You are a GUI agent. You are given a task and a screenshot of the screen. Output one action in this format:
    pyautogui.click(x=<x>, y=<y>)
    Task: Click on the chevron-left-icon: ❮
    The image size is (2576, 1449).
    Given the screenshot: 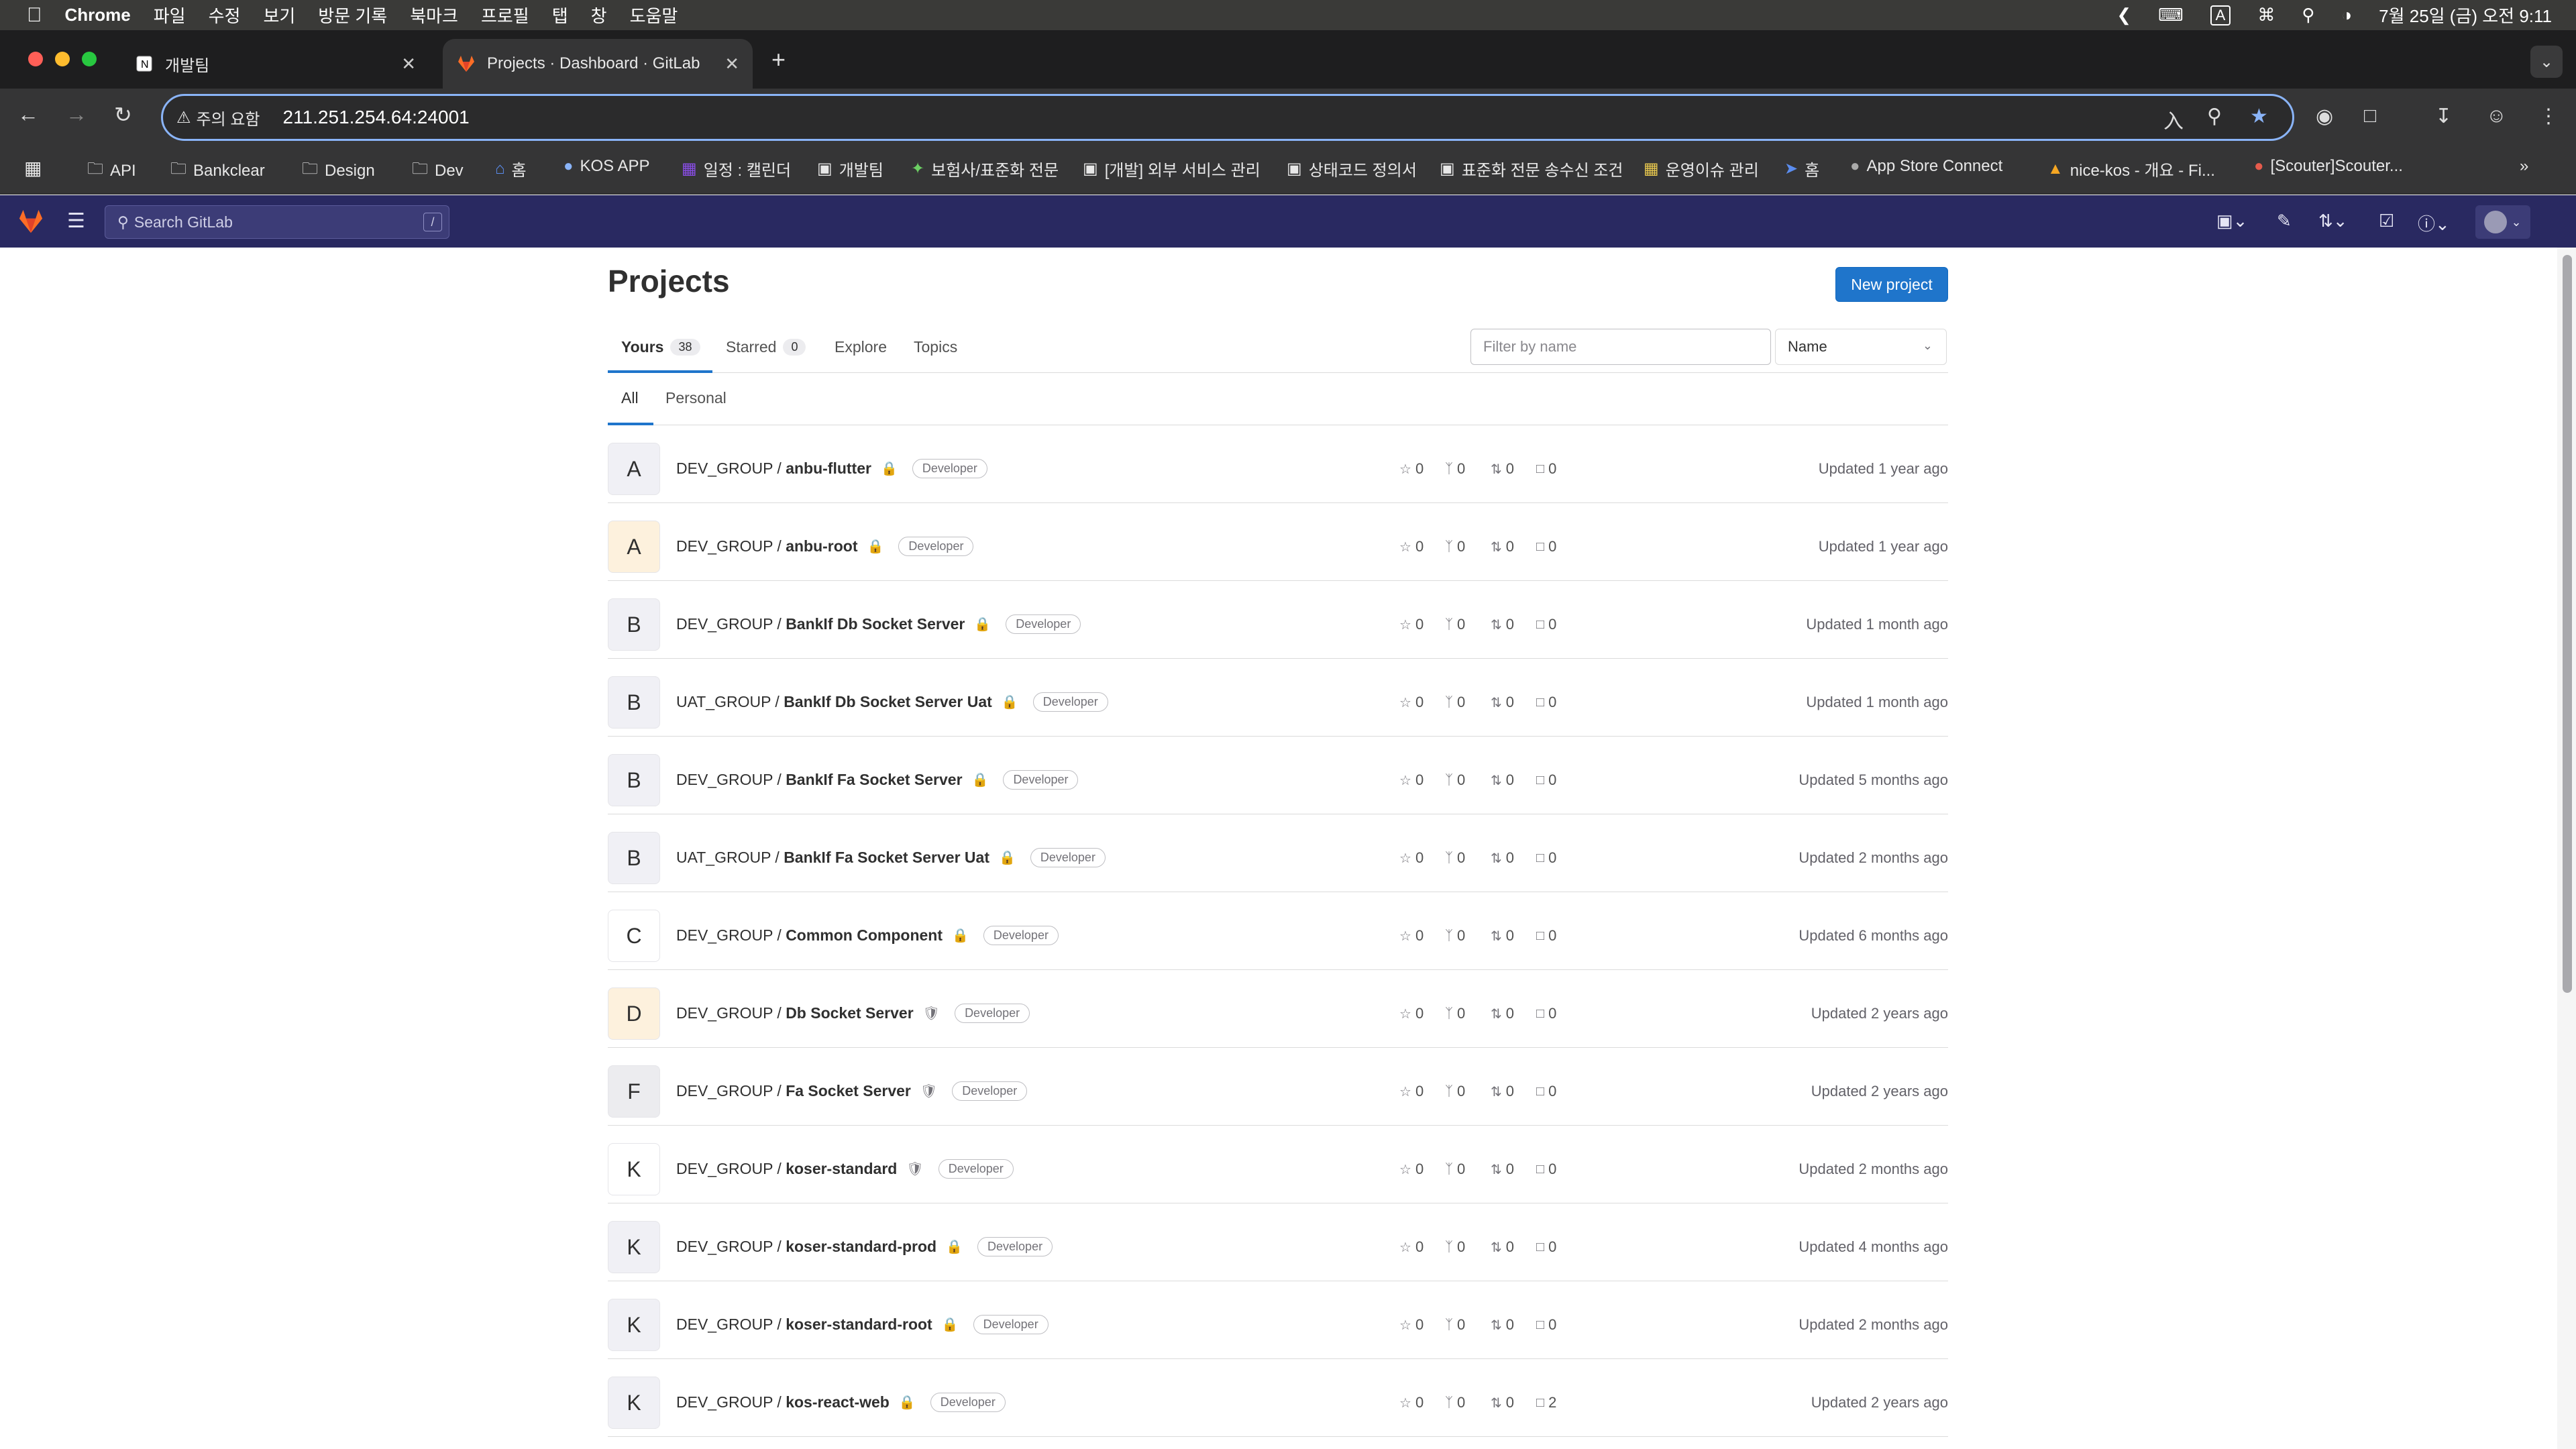 What is the action you would take?
    pyautogui.click(x=2123, y=15)
    